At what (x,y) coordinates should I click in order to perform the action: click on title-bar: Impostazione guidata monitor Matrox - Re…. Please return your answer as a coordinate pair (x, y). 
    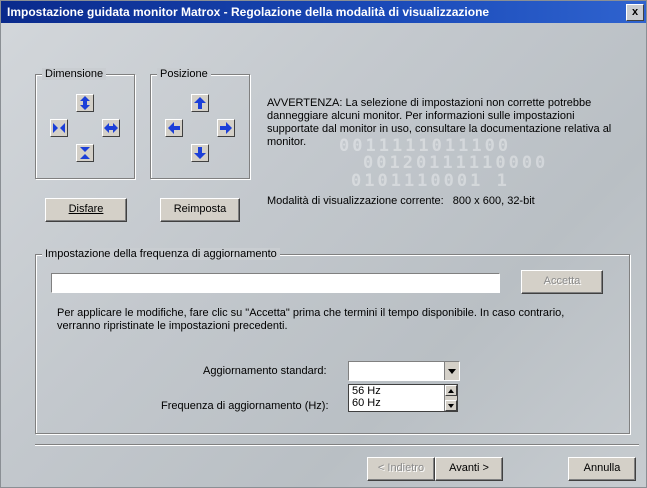
    Looking at the image, I should click on (323, 12).